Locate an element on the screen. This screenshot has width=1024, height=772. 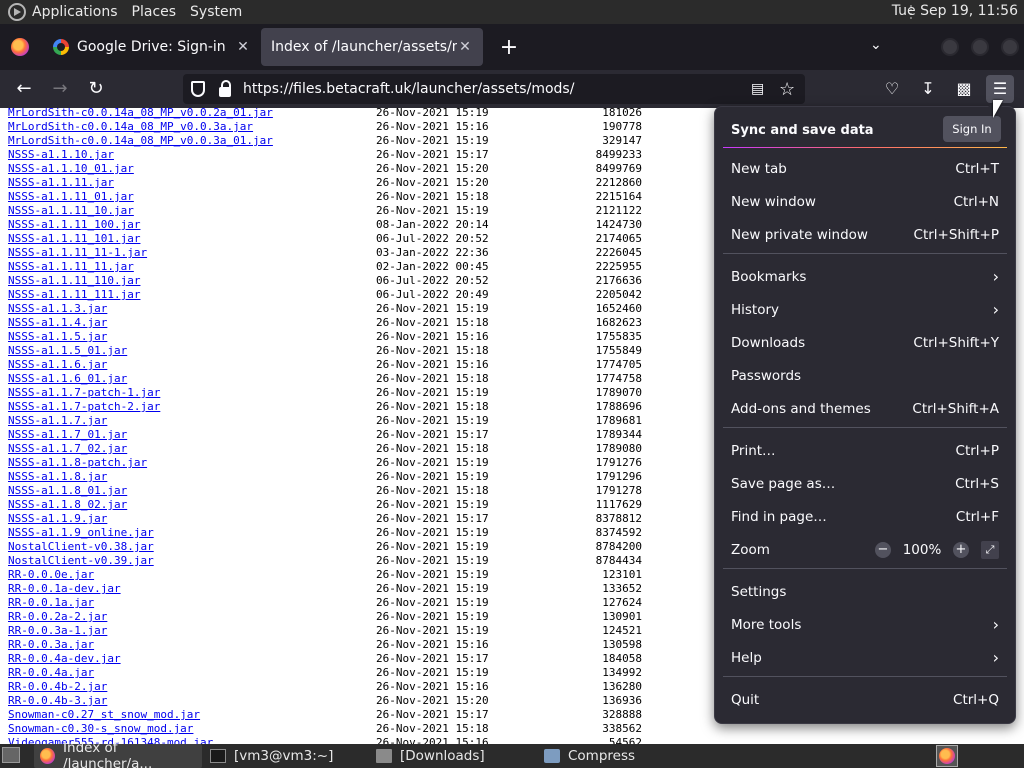
file-link: NSSS-a1.1.8.jar is located at coordinates (192, 477).